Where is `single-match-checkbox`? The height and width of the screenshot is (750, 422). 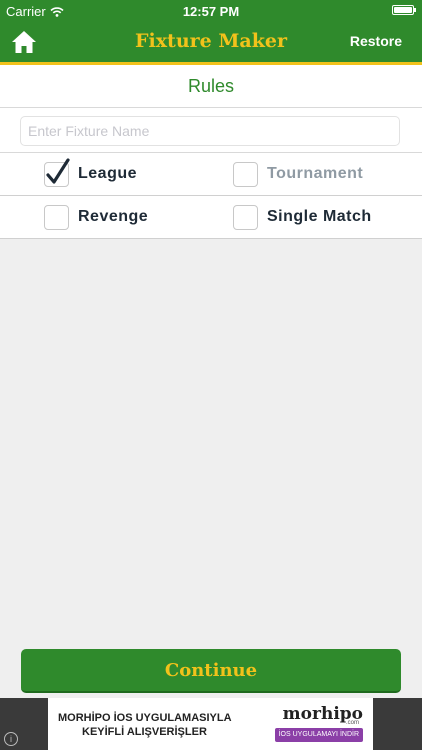
single-match-checkbox is located at coordinates (245, 217).